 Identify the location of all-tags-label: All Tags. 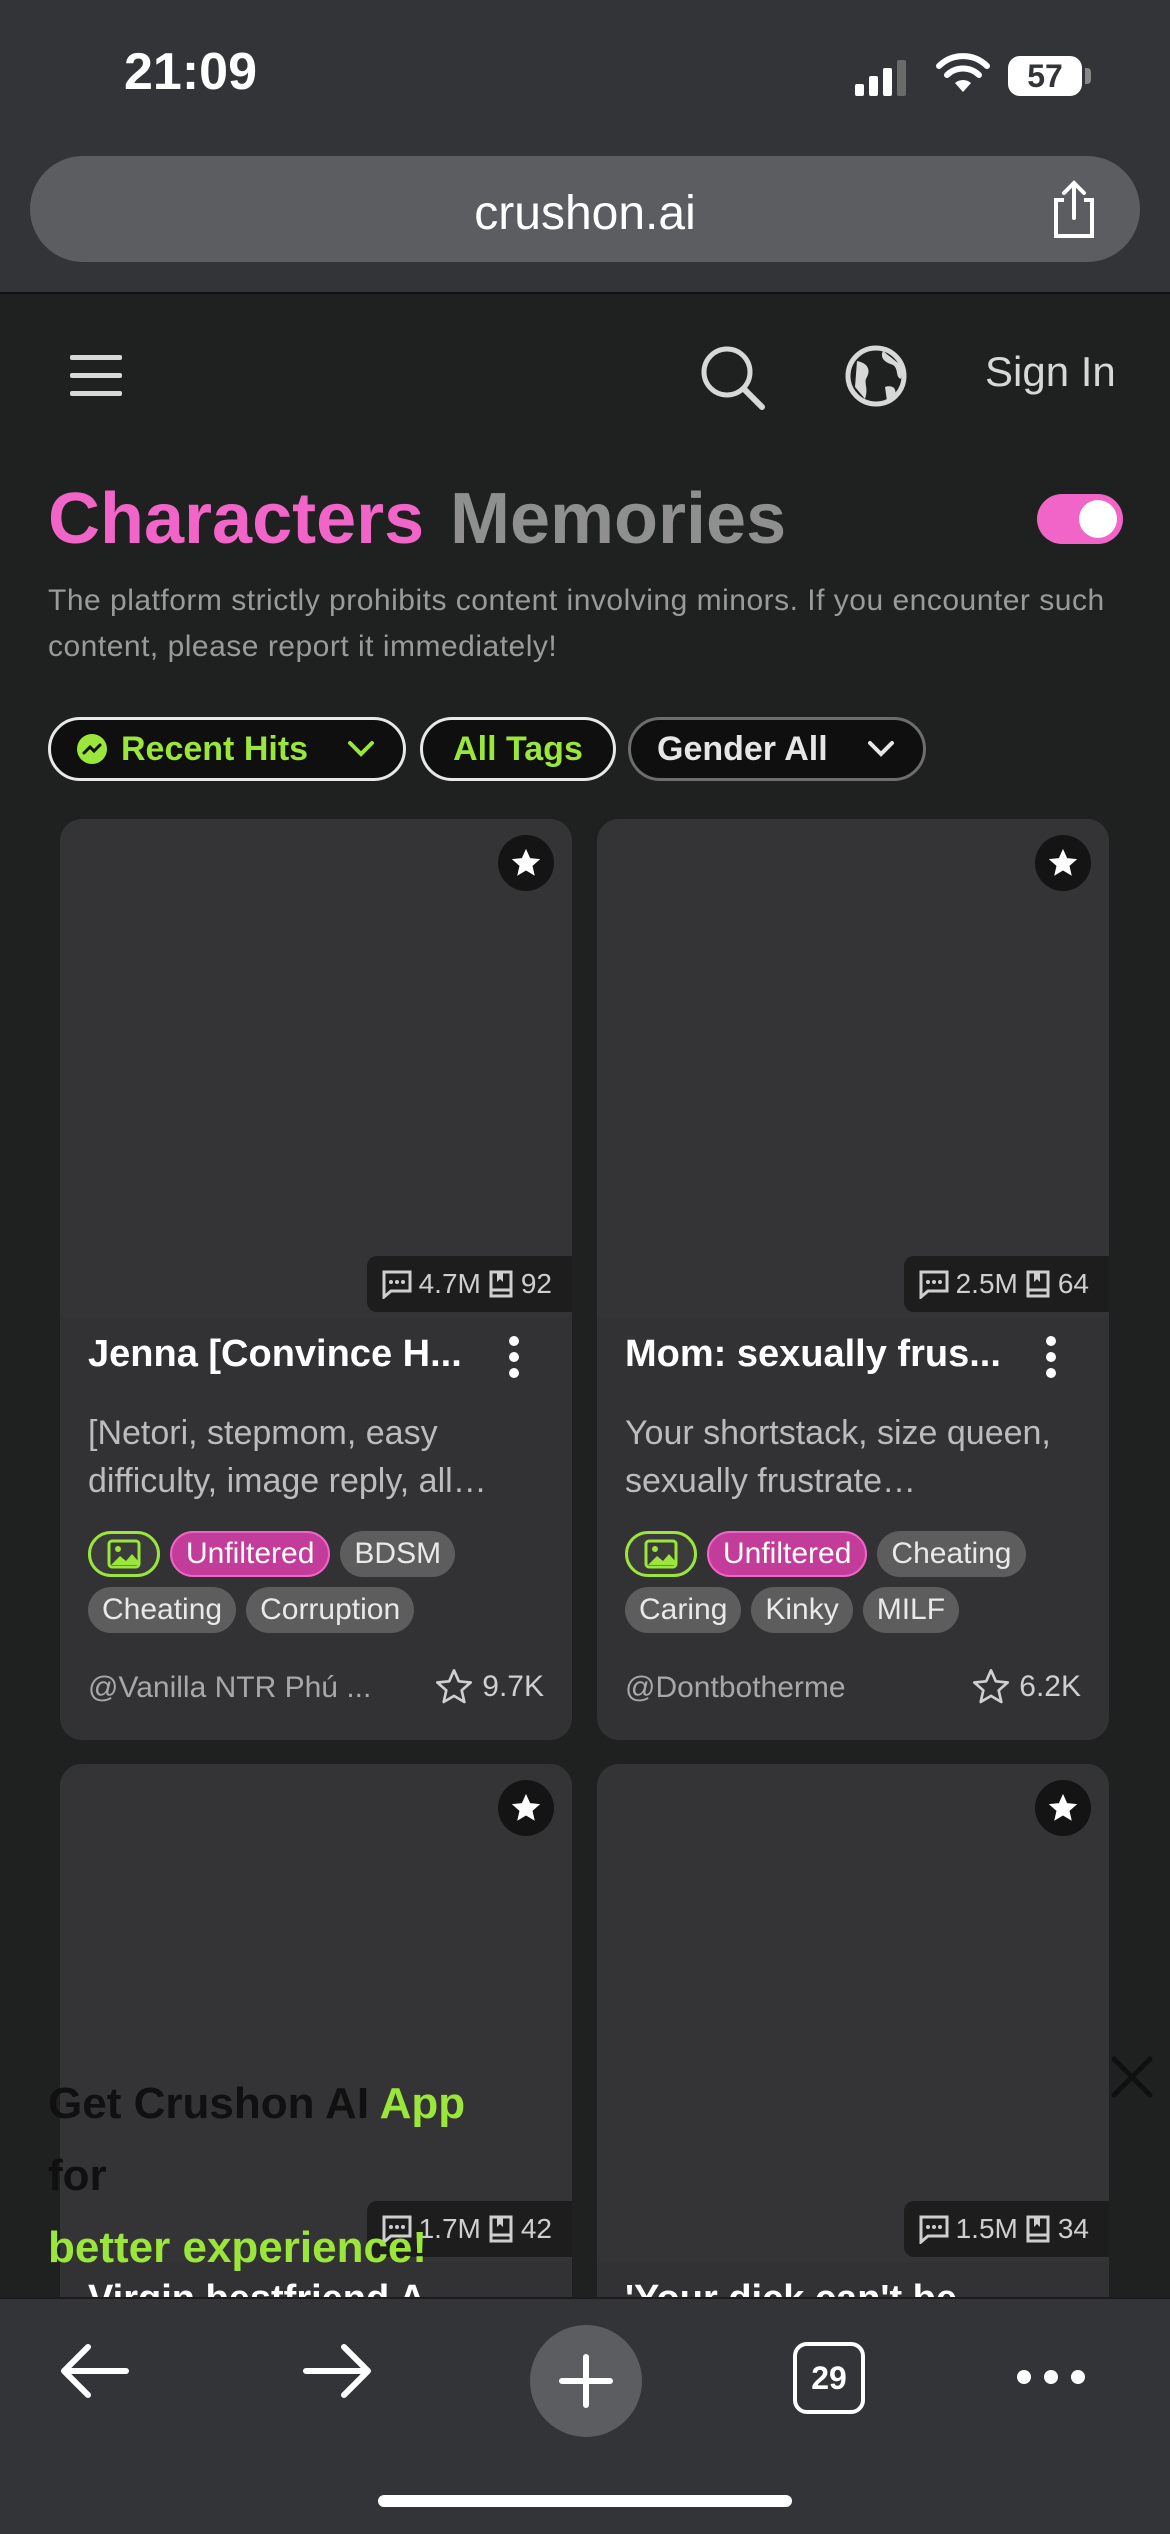
(518, 748).